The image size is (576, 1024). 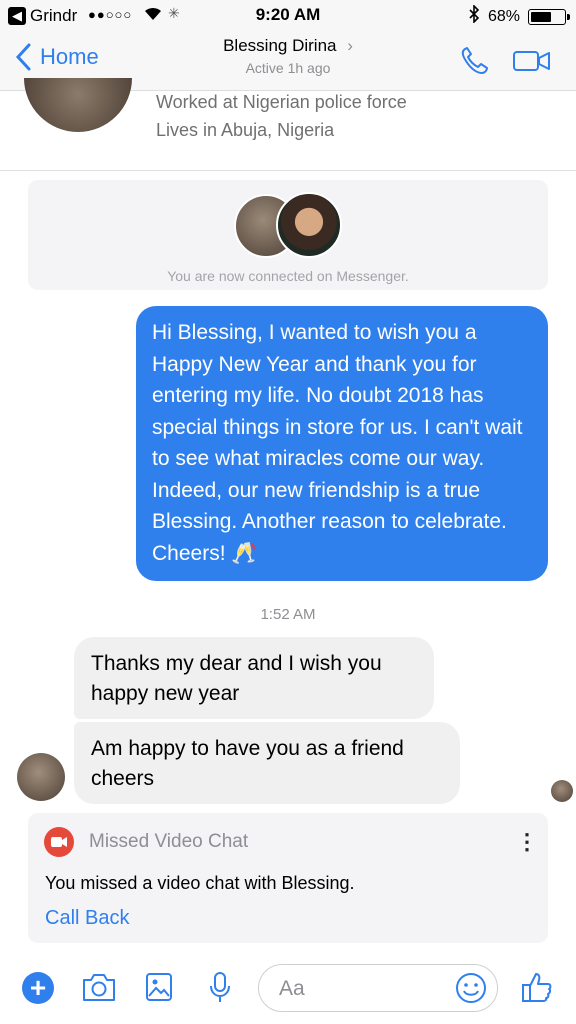 What do you see at coordinates (281, 102) in the screenshot?
I see `profile-work: Worked at Nigerian police force` at bounding box center [281, 102].